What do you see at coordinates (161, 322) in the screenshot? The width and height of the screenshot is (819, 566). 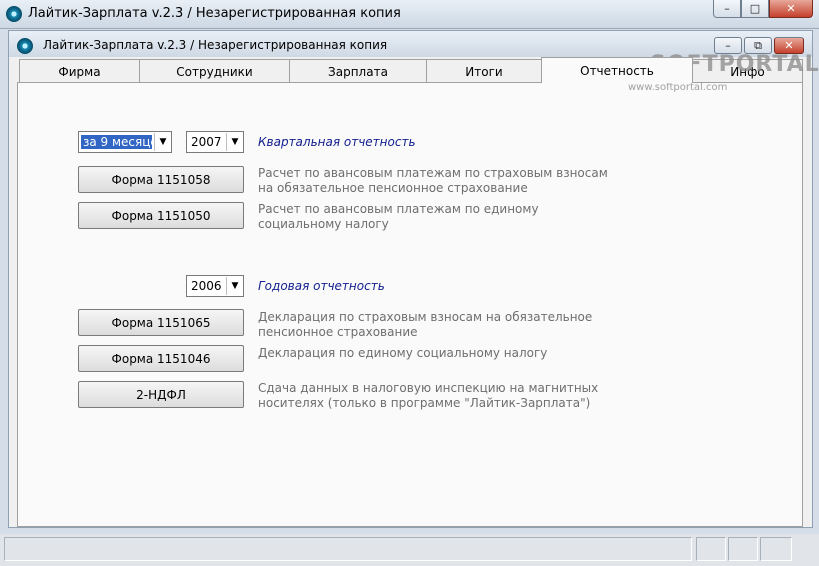 I see `form-1151065-button: Форма 1151065` at bounding box center [161, 322].